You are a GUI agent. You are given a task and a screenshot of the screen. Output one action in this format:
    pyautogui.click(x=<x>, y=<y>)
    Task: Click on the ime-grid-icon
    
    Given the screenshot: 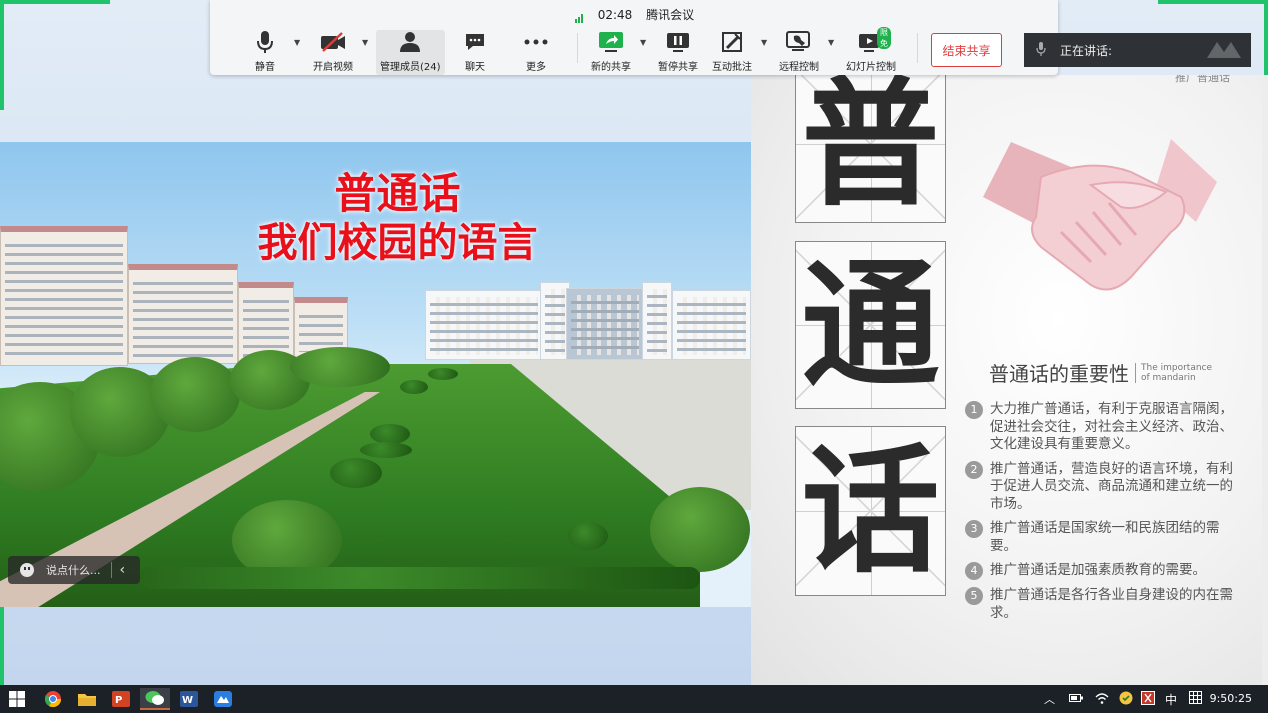 What is the action you would take?
    pyautogui.click(x=1196, y=699)
    